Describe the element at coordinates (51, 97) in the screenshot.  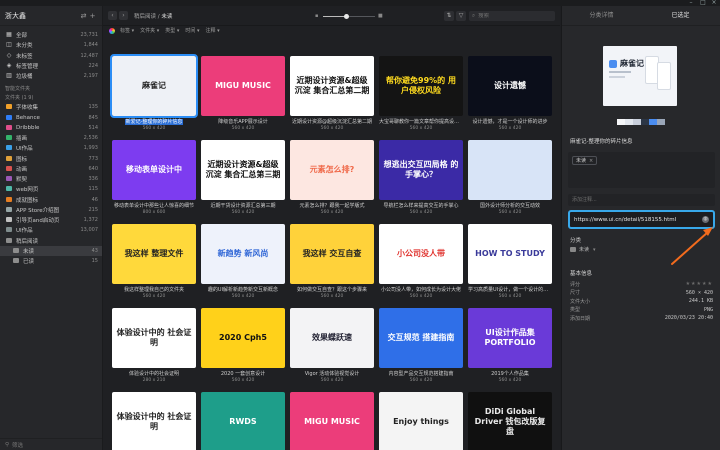
I see `folders-title: 文件夹 (1 9)` at that location.